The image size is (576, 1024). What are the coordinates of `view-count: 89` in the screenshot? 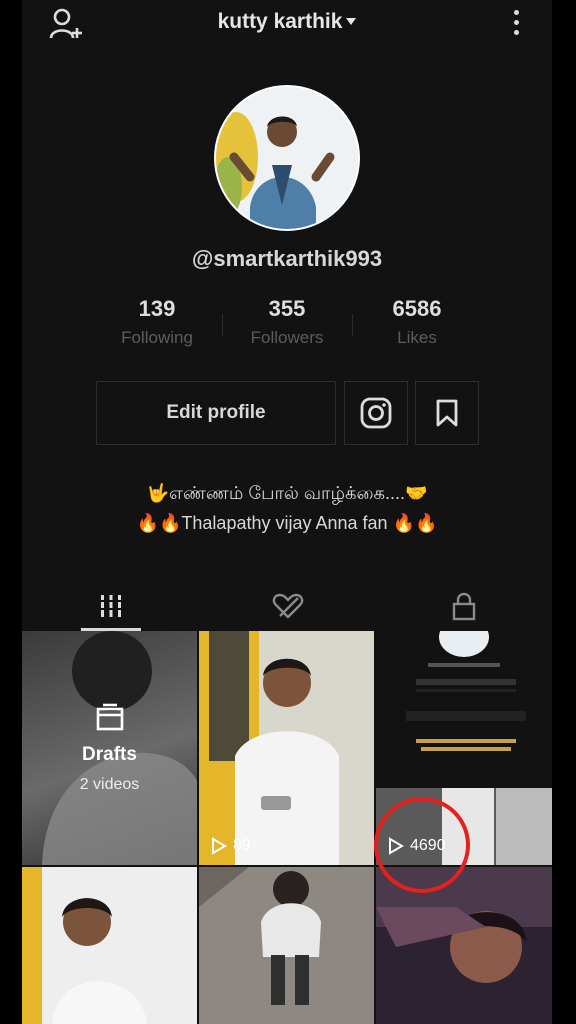 It's located at (231, 846).